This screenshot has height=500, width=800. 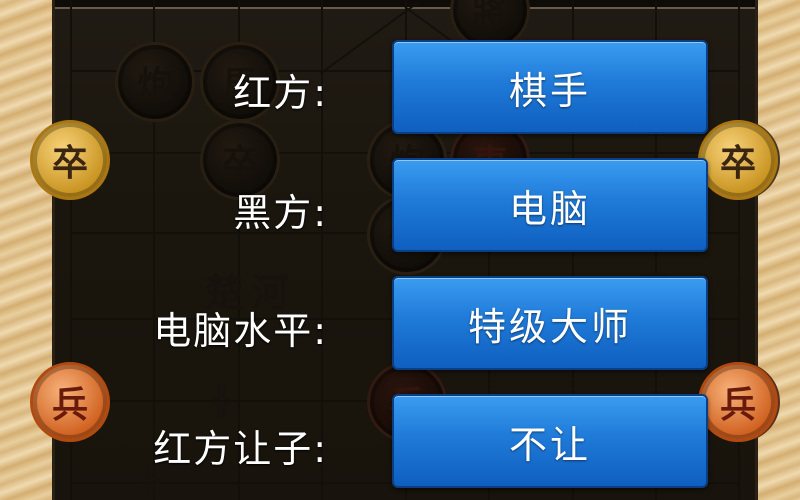 I want to click on ai-level-label: 电脑水平:, so click(x=240, y=331).